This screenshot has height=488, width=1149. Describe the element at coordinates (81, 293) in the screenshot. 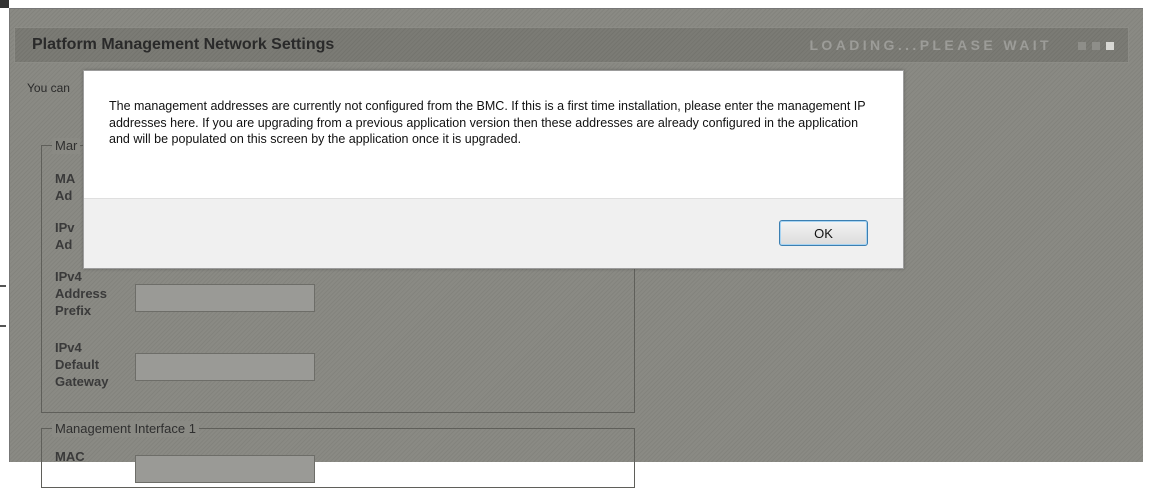

I see `ipv4-address-prefix-label: IPv4 Address Prefix` at that location.